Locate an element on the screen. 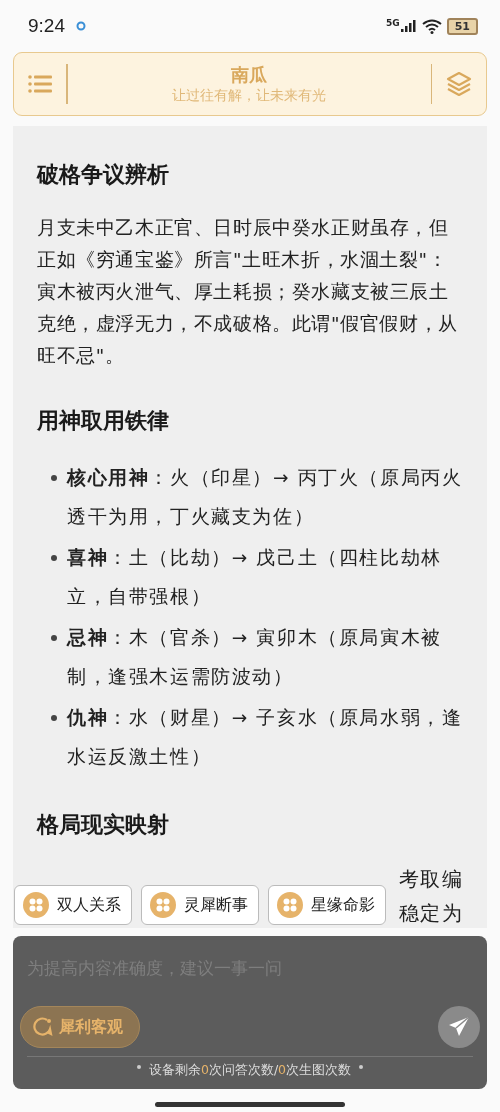 The image size is (500, 1112). menu-icon is located at coordinates (40, 84).